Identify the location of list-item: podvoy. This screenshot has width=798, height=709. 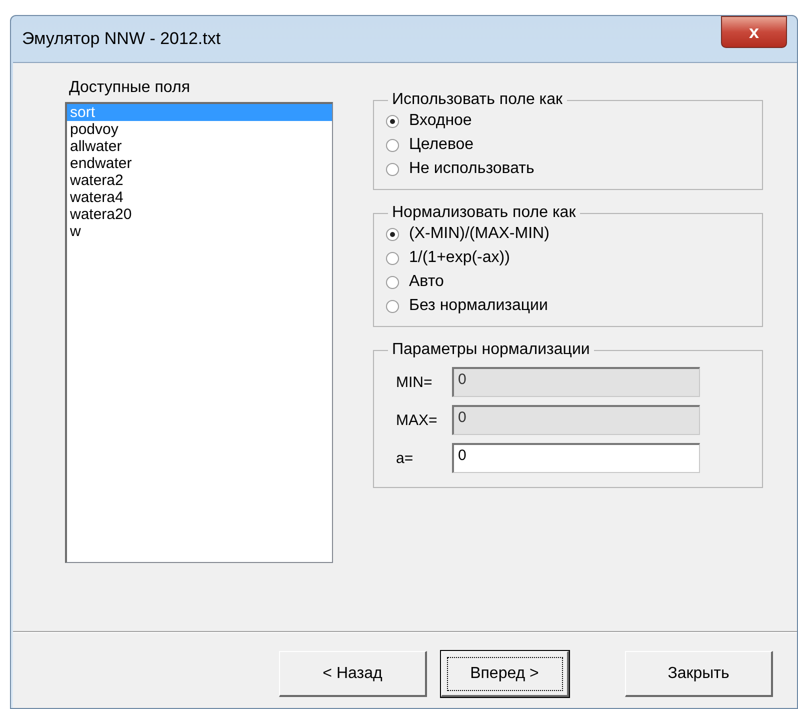
(199, 129).